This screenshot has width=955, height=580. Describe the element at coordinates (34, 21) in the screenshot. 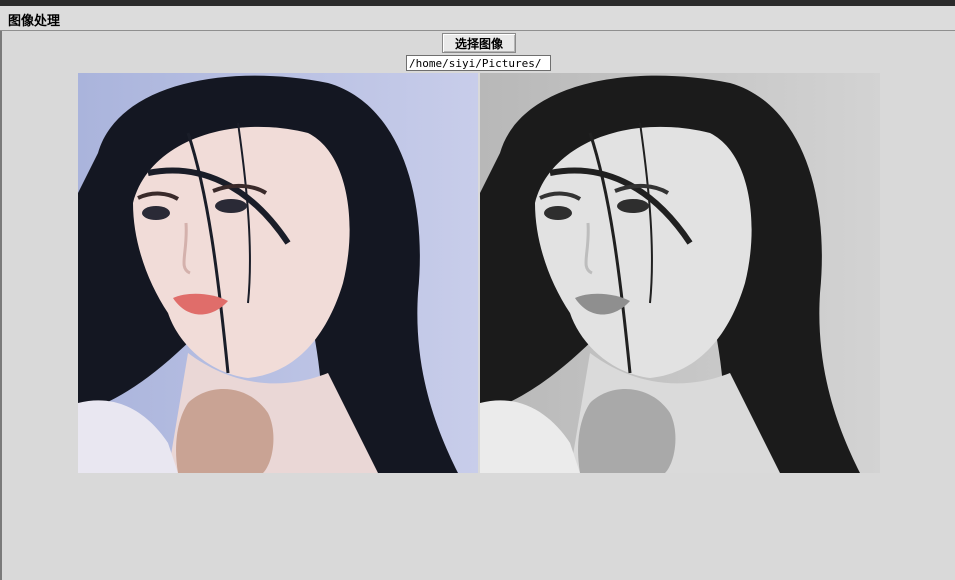

I see `window-title: 图像处理` at that location.